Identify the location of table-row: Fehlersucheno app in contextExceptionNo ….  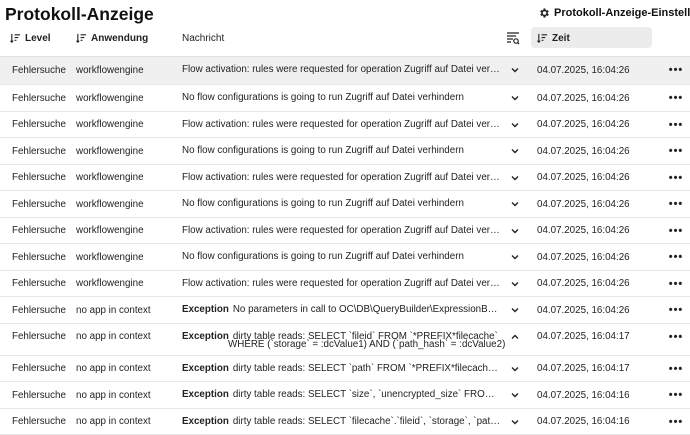
(345, 310).